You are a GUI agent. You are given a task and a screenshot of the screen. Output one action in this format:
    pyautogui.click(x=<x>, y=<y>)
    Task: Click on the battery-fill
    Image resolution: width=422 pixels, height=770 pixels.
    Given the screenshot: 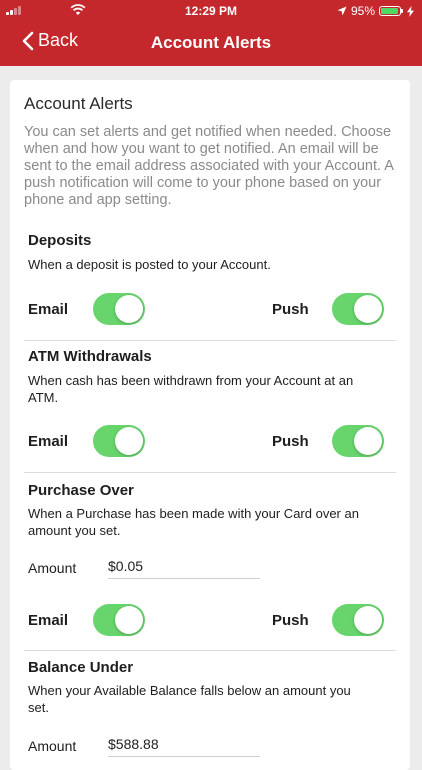 What is the action you would take?
    pyautogui.click(x=389, y=11)
    